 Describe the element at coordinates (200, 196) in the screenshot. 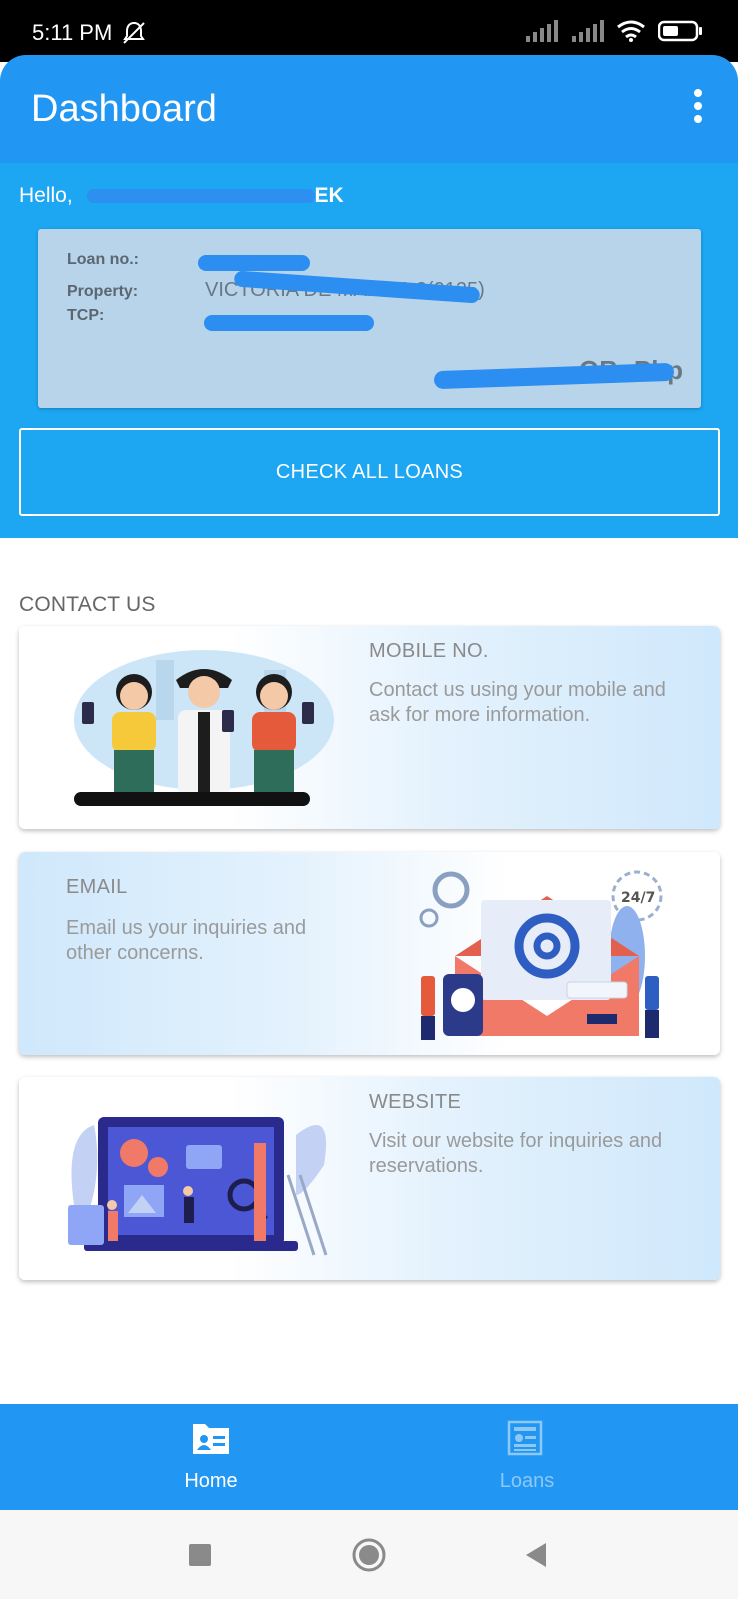

I see `redacted-name` at that location.